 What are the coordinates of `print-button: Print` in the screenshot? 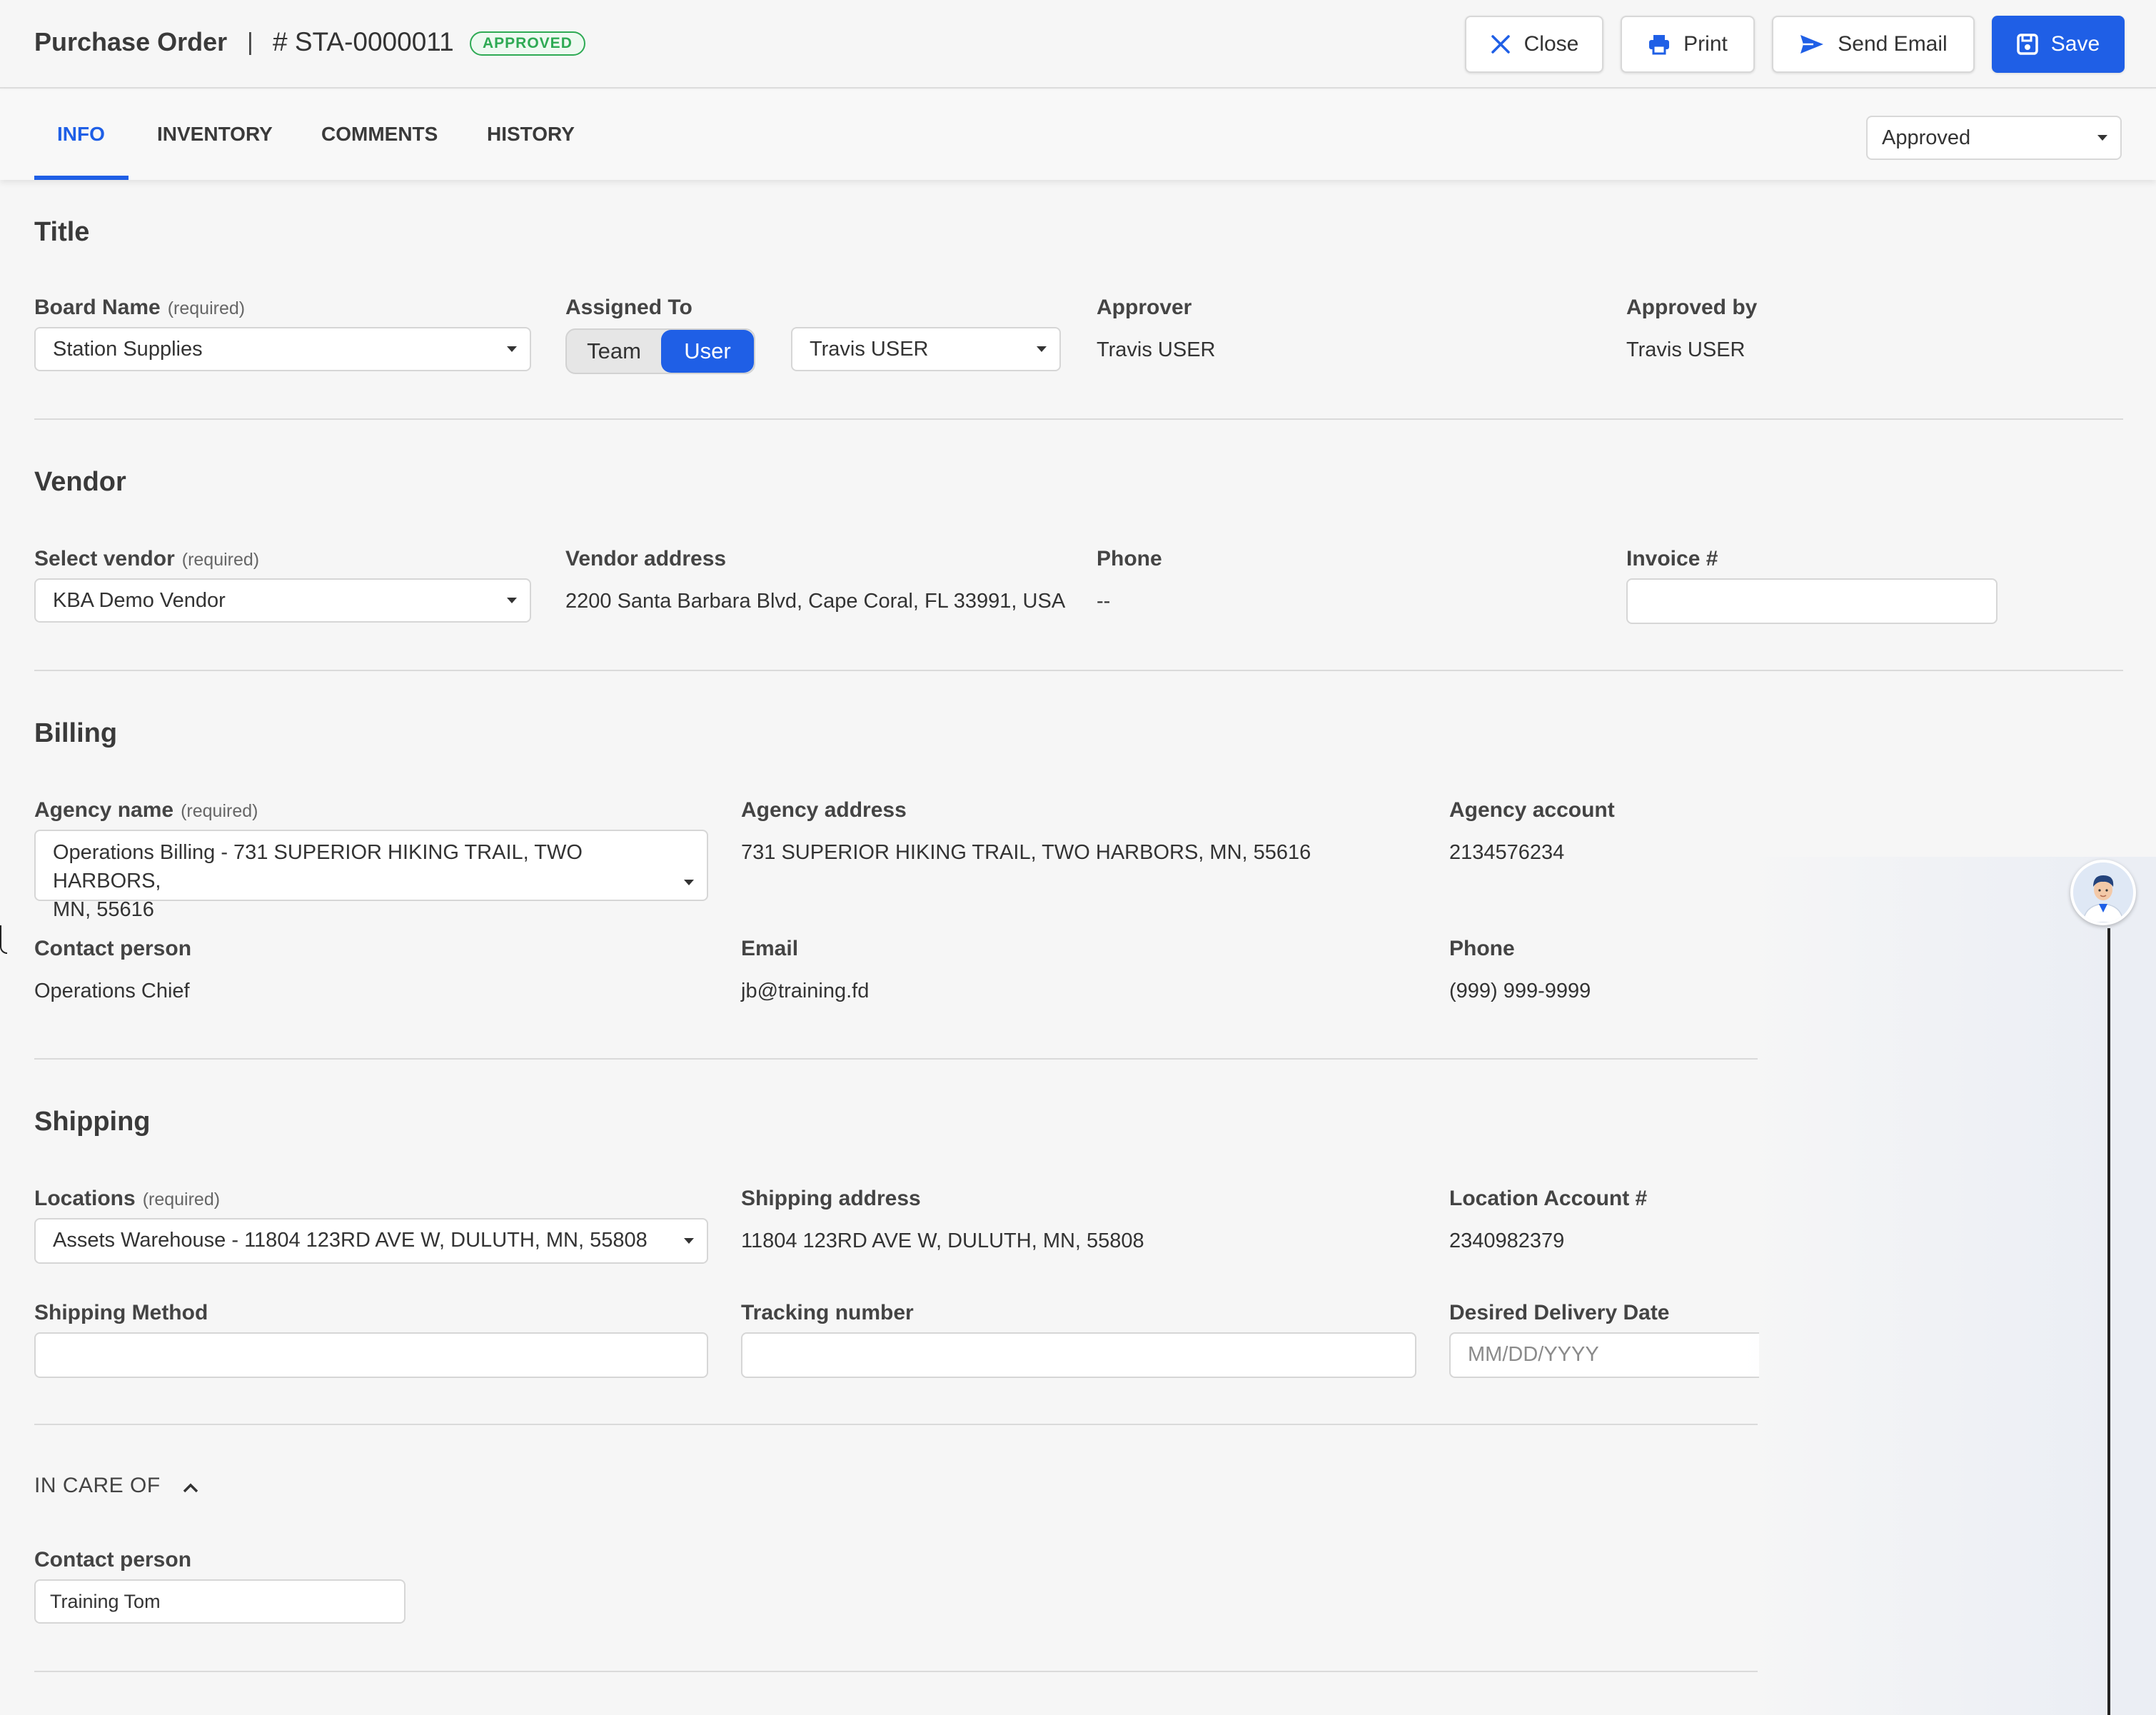 It's located at (1688, 44).